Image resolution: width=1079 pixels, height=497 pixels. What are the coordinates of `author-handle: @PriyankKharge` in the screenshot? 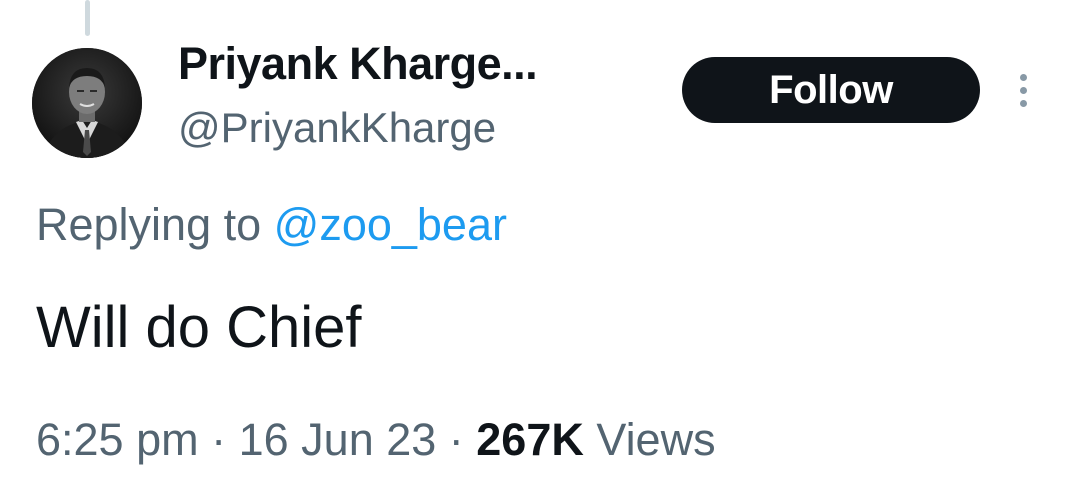 It's located at (337, 128).